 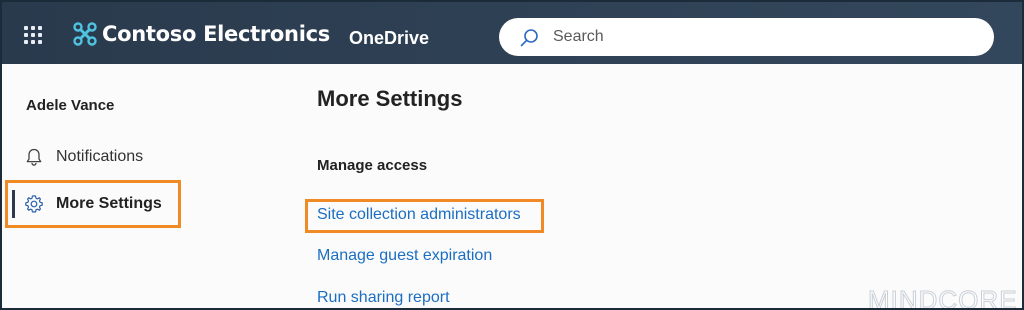 What do you see at coordinates (216, 34) in the screenshot?
I see `brand-name: Contoso Electronics` at bounding box center [216, 34].